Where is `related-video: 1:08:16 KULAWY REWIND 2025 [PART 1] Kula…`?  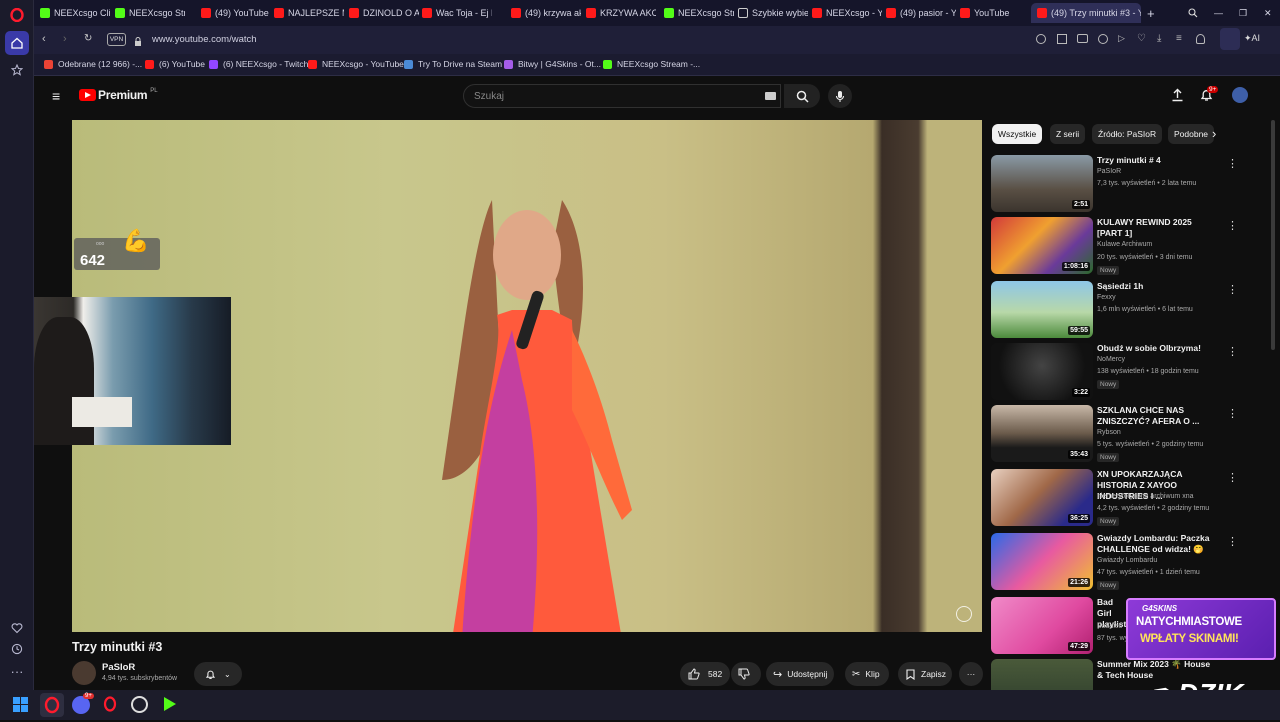 related-video: 1:08:16 KULAWY REWIND 2025 [PART 1] Kula… is located at coordinates (1121, 247).